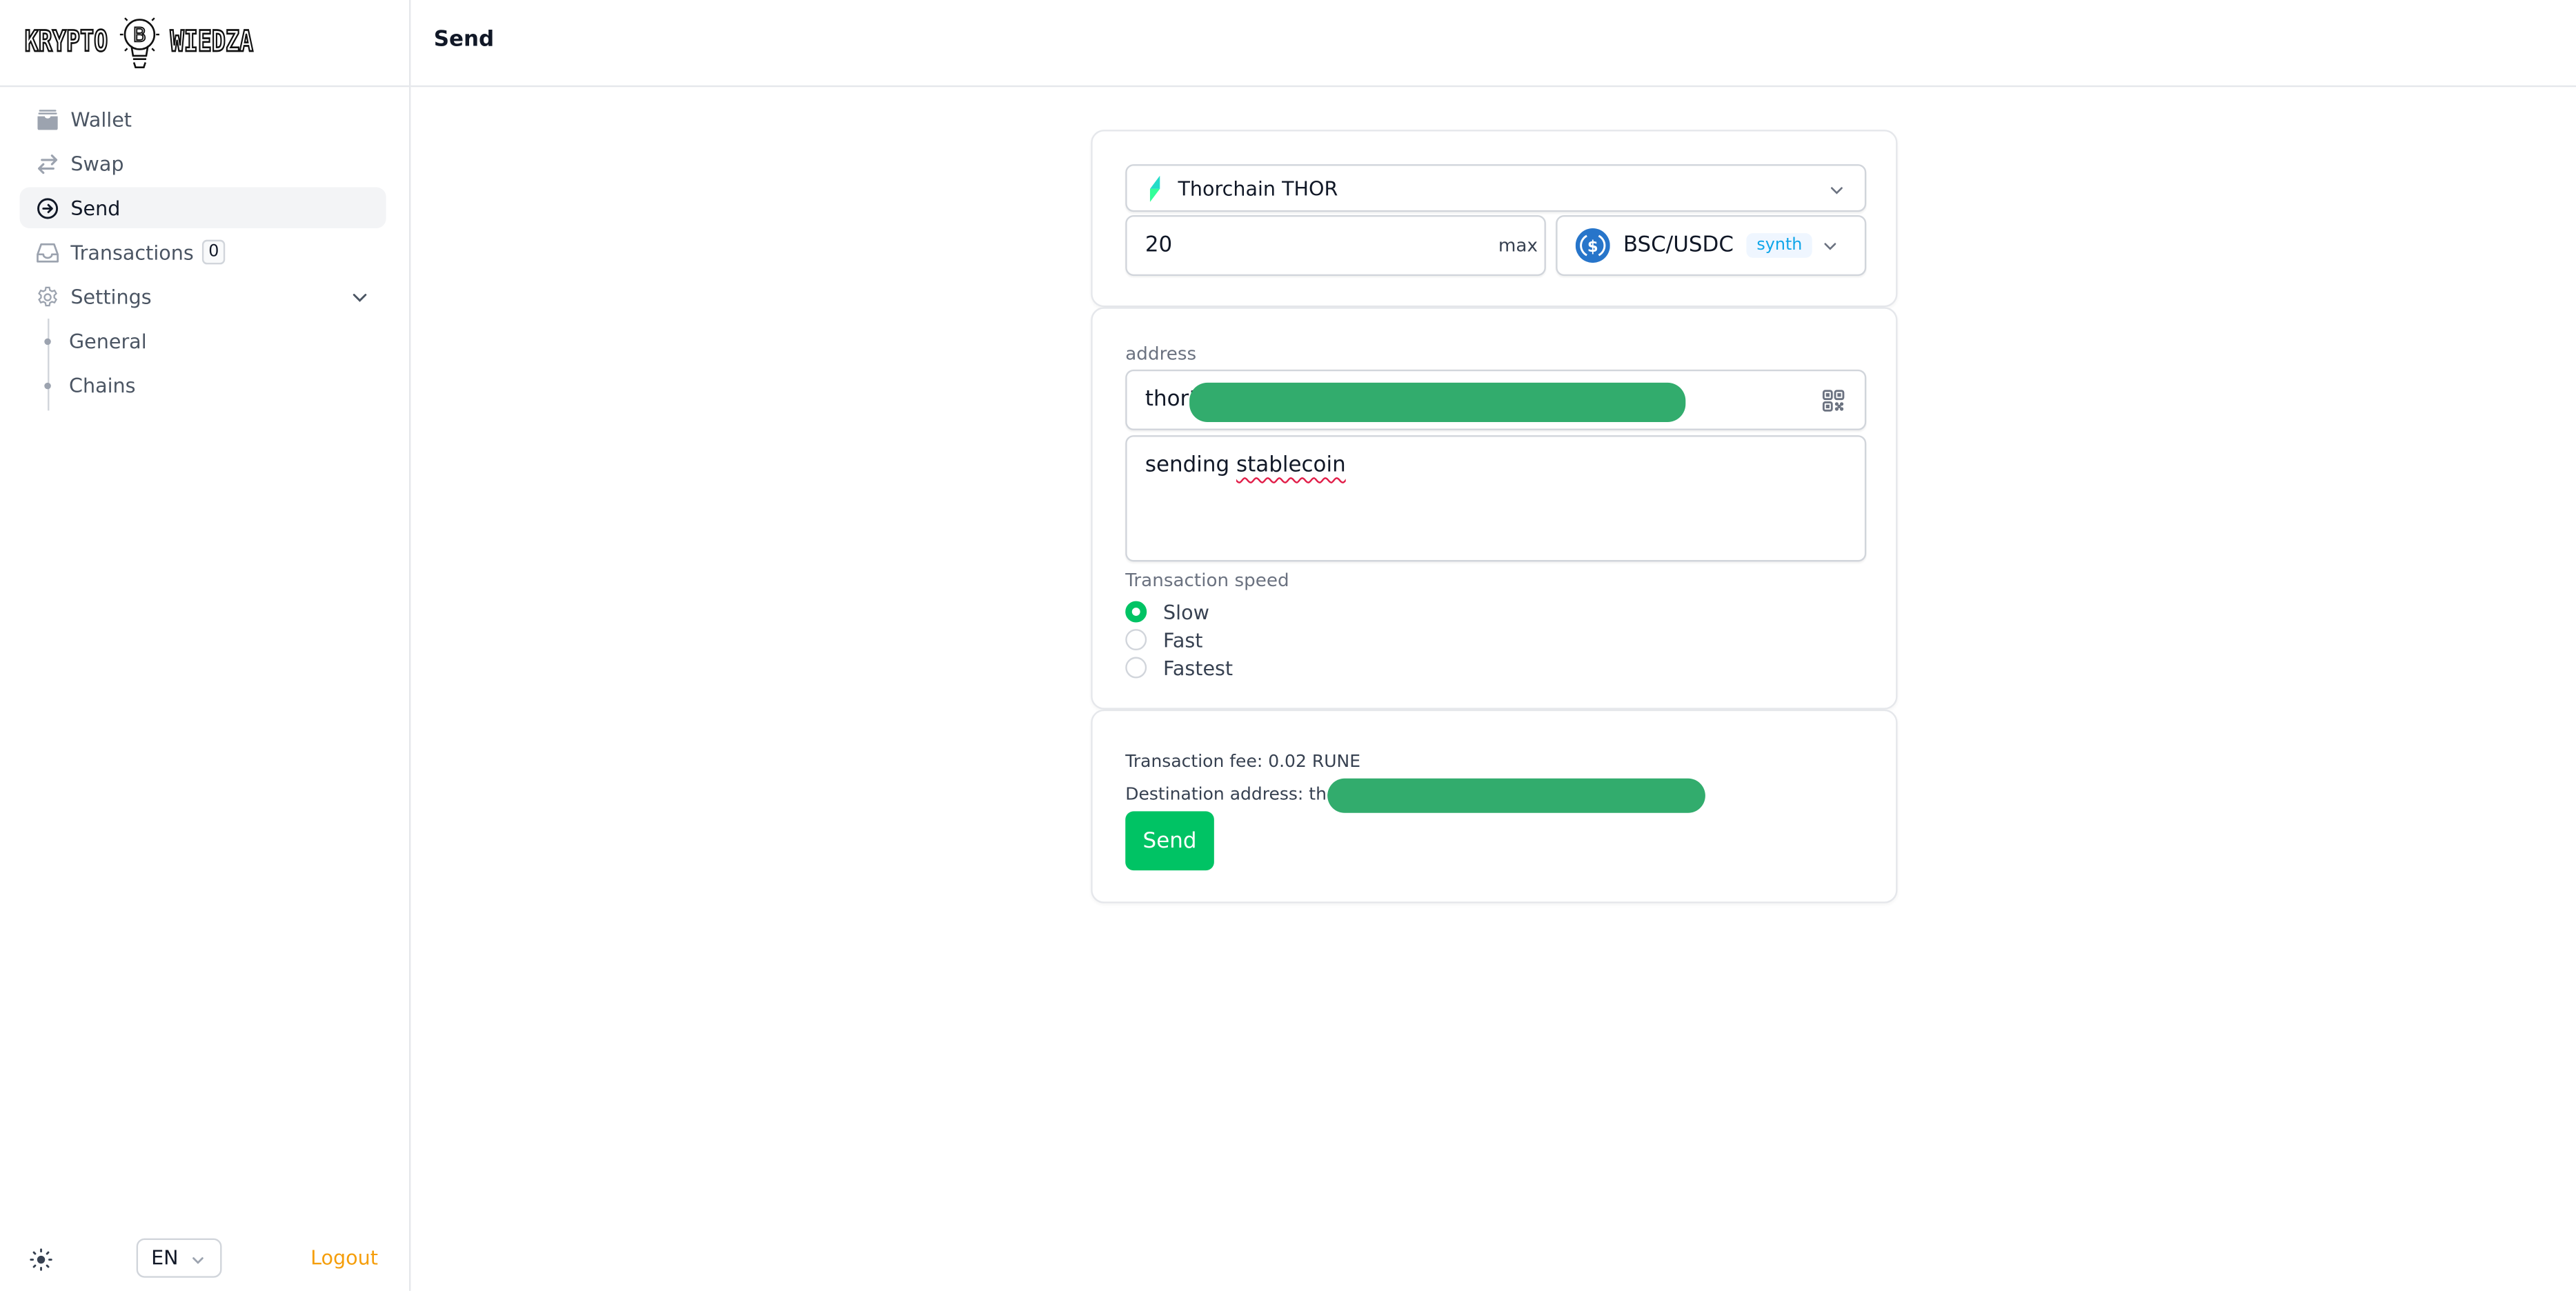 This screenshot has width=2576, height=1291. Describe the element at coordinates (95, 207) in the screenshot. I see `sidebar-item-label: Send` at that location.